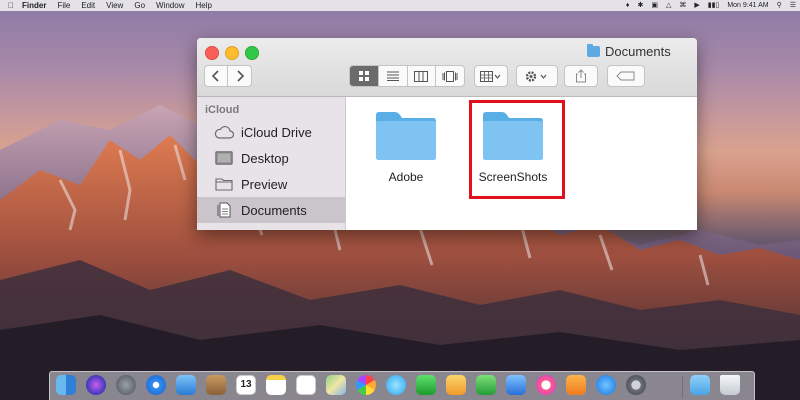  Describe the element at coordinates (636, 385) in the screenshot. I see `system-preferences-icon` at that location.